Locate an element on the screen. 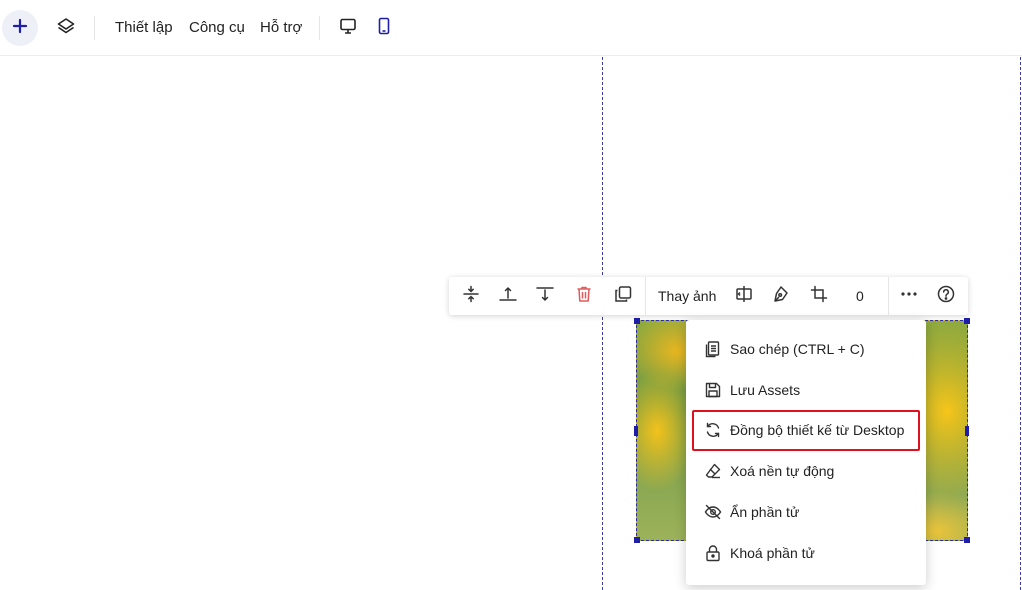 This screenshot has height=590, width=1022. align-bottom-button is located at coordinates (545, 296).